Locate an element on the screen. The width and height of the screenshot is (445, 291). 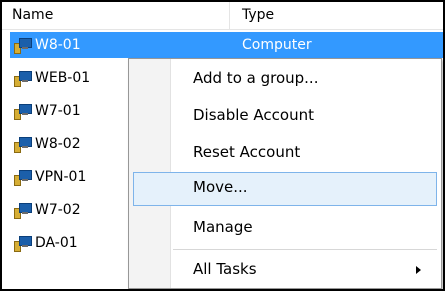
list-item-label: VPN-01 is located at coordinates (61, 177).